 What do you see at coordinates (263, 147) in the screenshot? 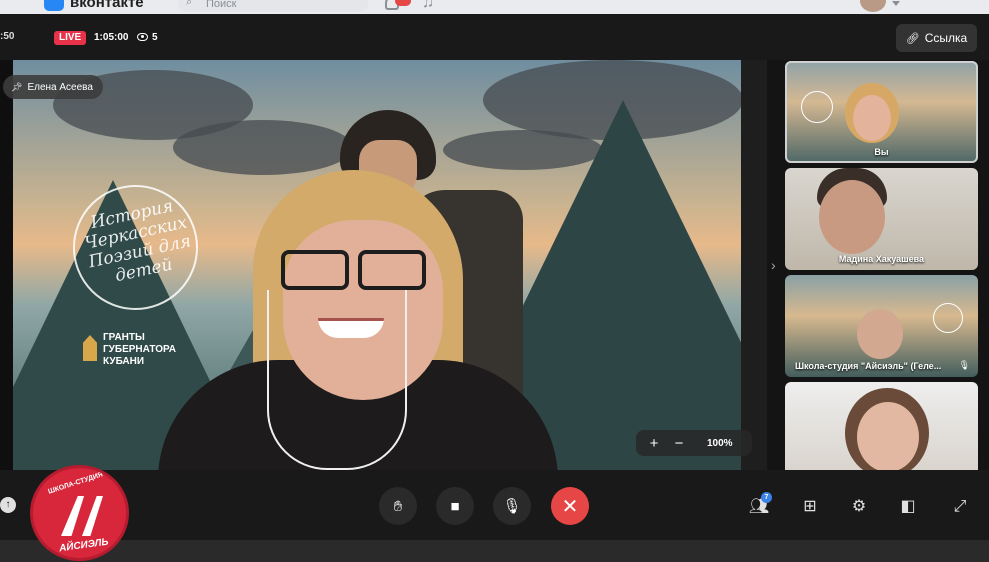
I see `background-cloud` at bounding box center [263, 147].